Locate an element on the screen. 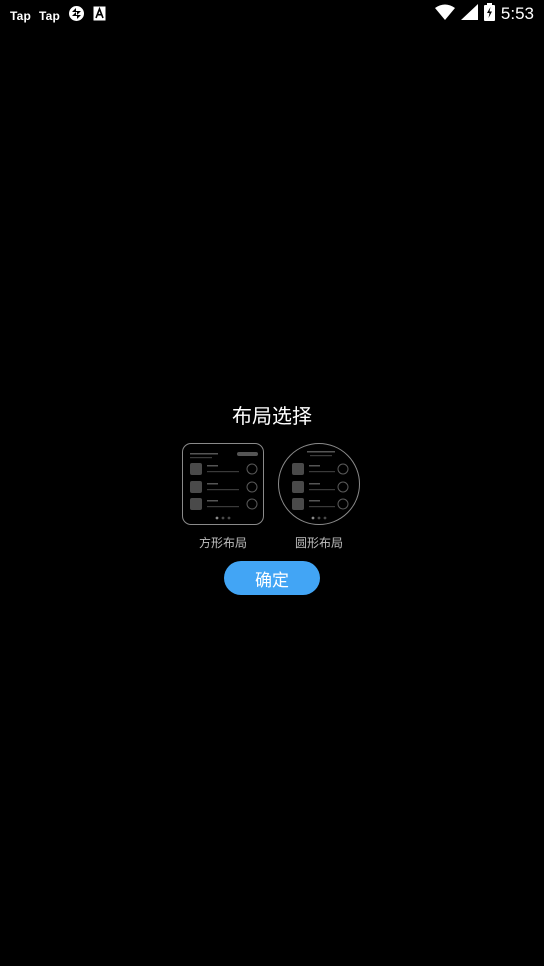 This screenshot has height=966, width=544. status-bar-notifications: Tap Tap is located at coordinates (58, 15).